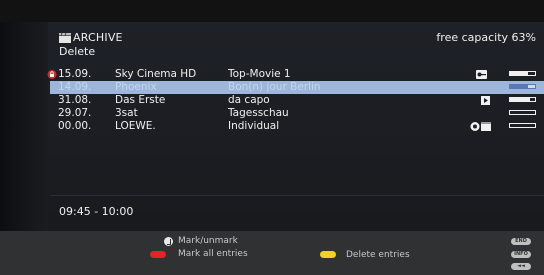  Describe the element at coordinates (521, 254) in the screenshot. I see `info-key: INFO` at that location.